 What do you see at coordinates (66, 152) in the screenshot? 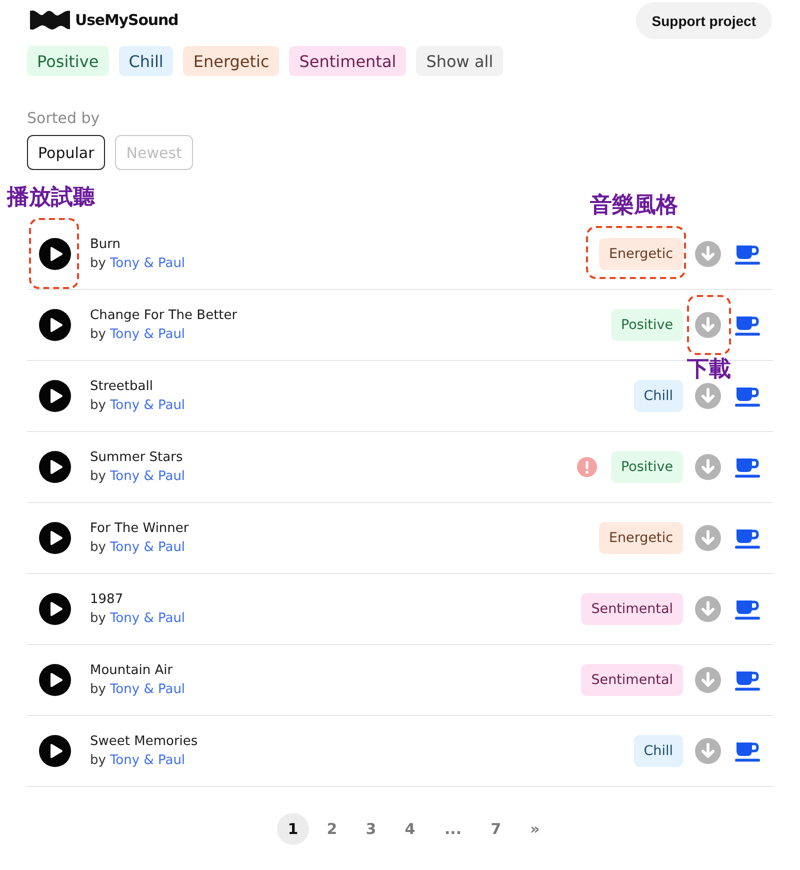
I see `sort-option: Popular` at bounding box center [66, 152].